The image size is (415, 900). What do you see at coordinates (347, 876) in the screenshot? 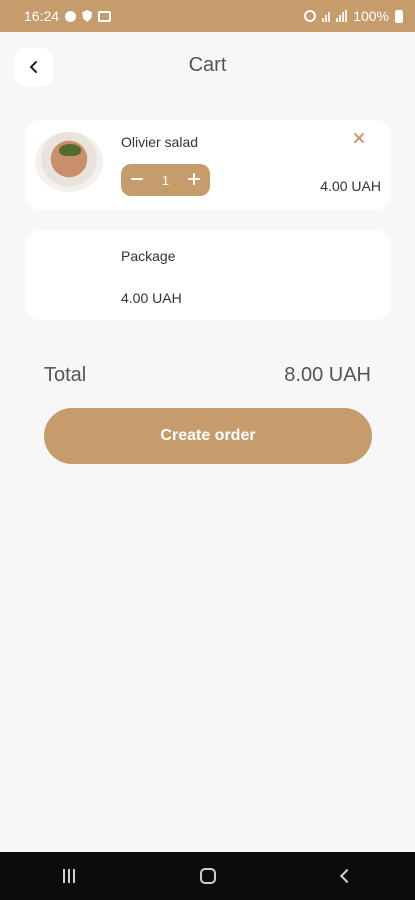
I see `system-back-button` at bounding box center [347, 876].